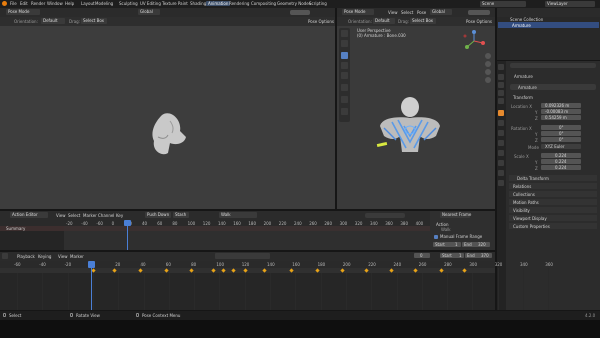 This screenshot has height=338, width=600. What do you see at coordinates (344, 75) in the screenshot?
I see `scale-tool-icon` at bounding box center [344, 75].